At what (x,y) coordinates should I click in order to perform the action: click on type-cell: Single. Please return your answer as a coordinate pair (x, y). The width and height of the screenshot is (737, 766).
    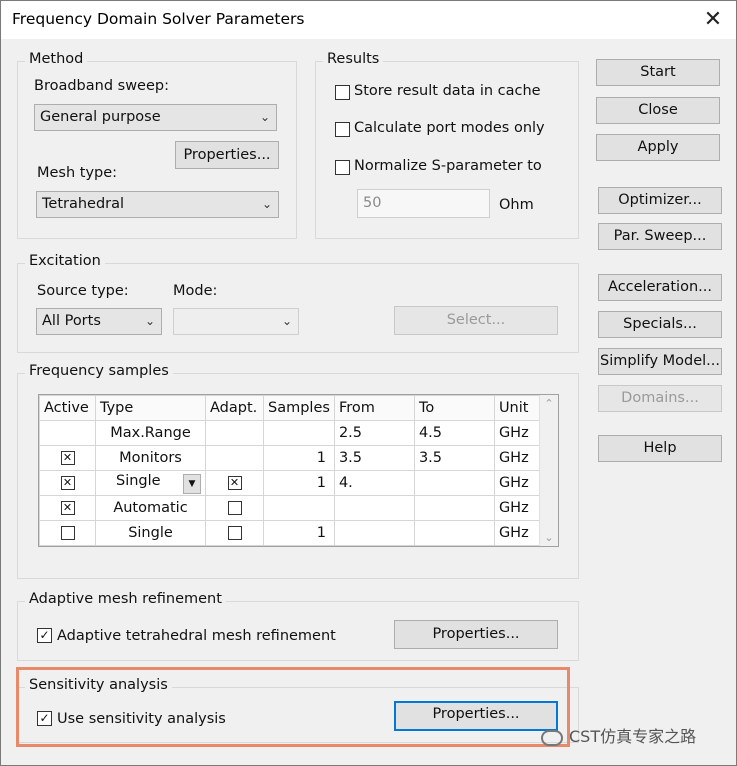
    Looking at the image, I should click on (150, 533).